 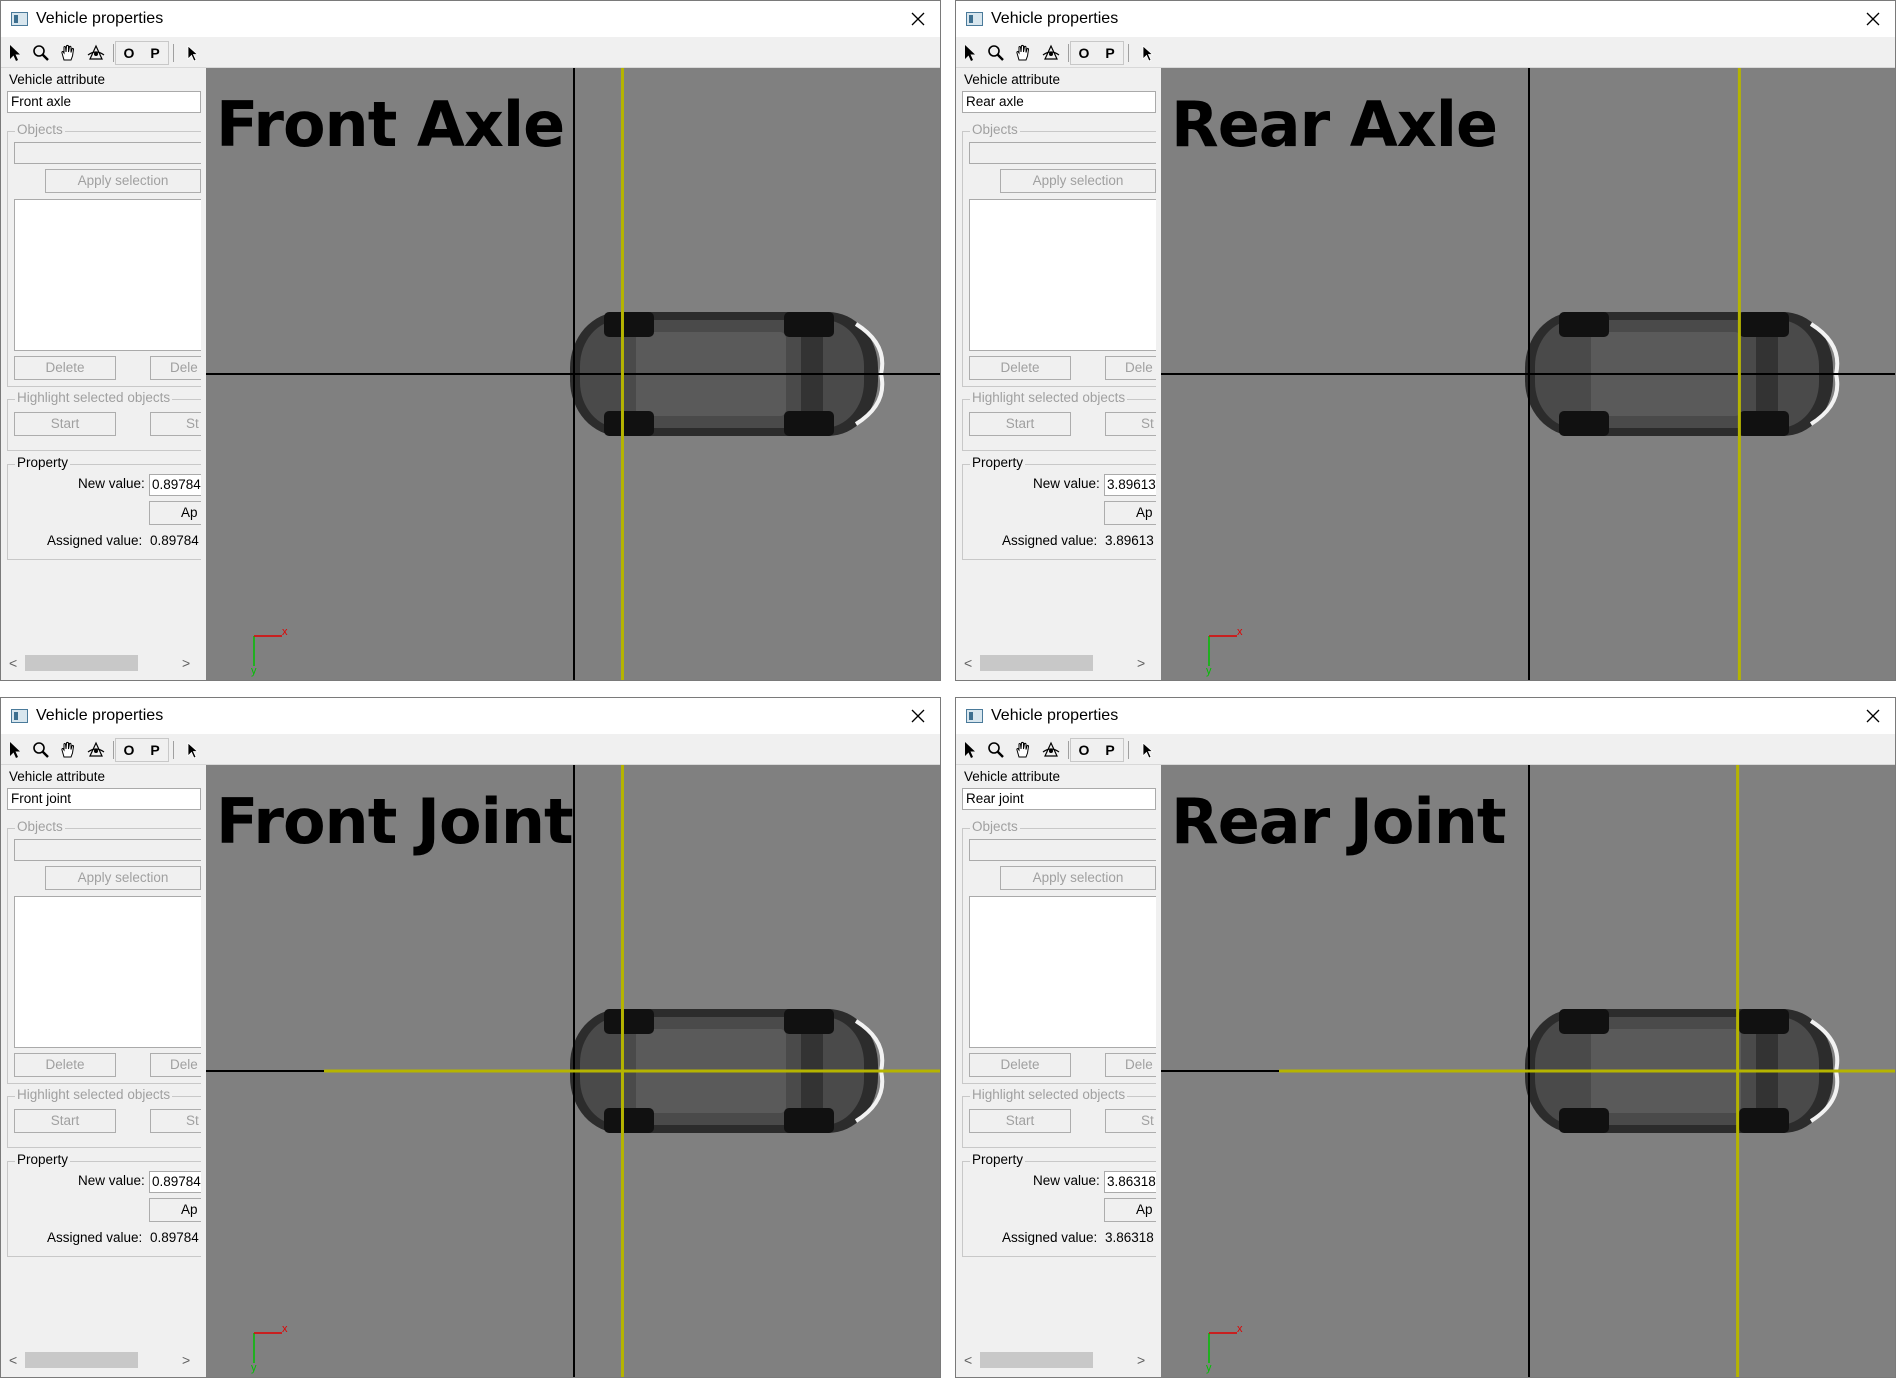 What do you see at coordinates (1130, 1182) in the screenshot?
I see `new-value-input: 3.86318` at bounding box center [1130, 1182].